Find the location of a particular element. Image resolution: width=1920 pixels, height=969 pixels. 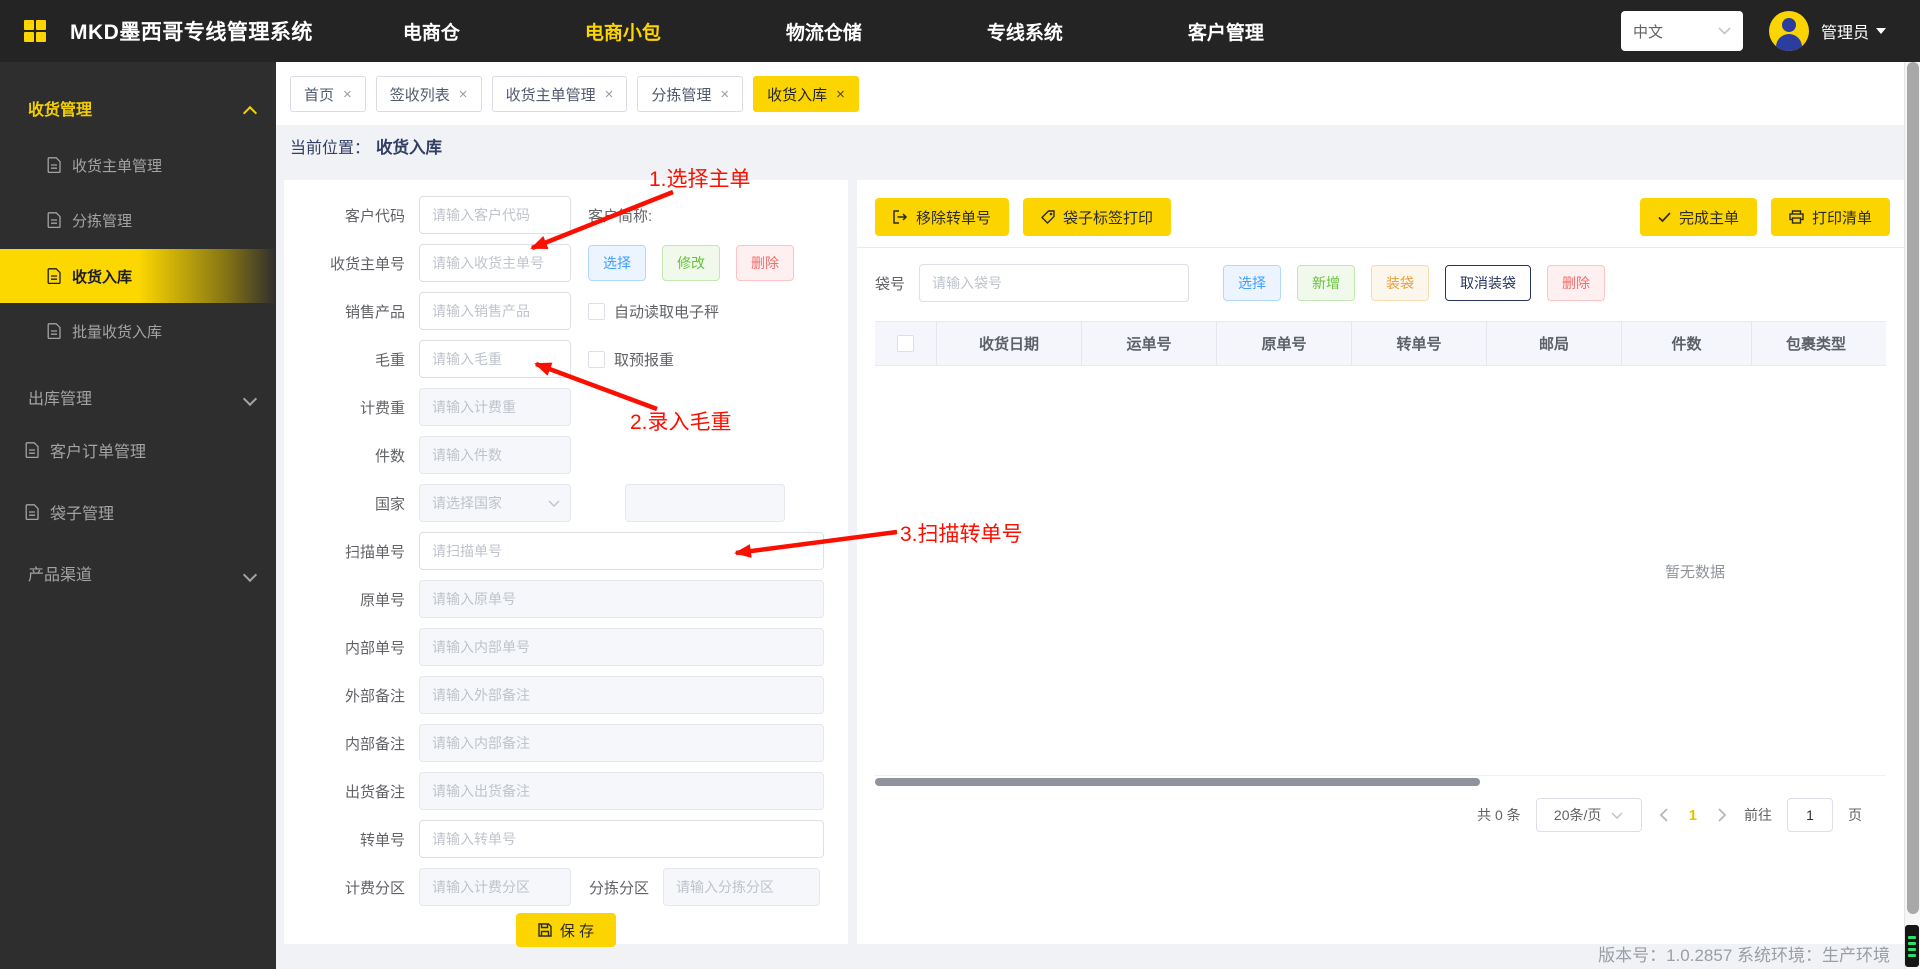

print-list-button: 打印清单 is located at coordinates (1830, 217).